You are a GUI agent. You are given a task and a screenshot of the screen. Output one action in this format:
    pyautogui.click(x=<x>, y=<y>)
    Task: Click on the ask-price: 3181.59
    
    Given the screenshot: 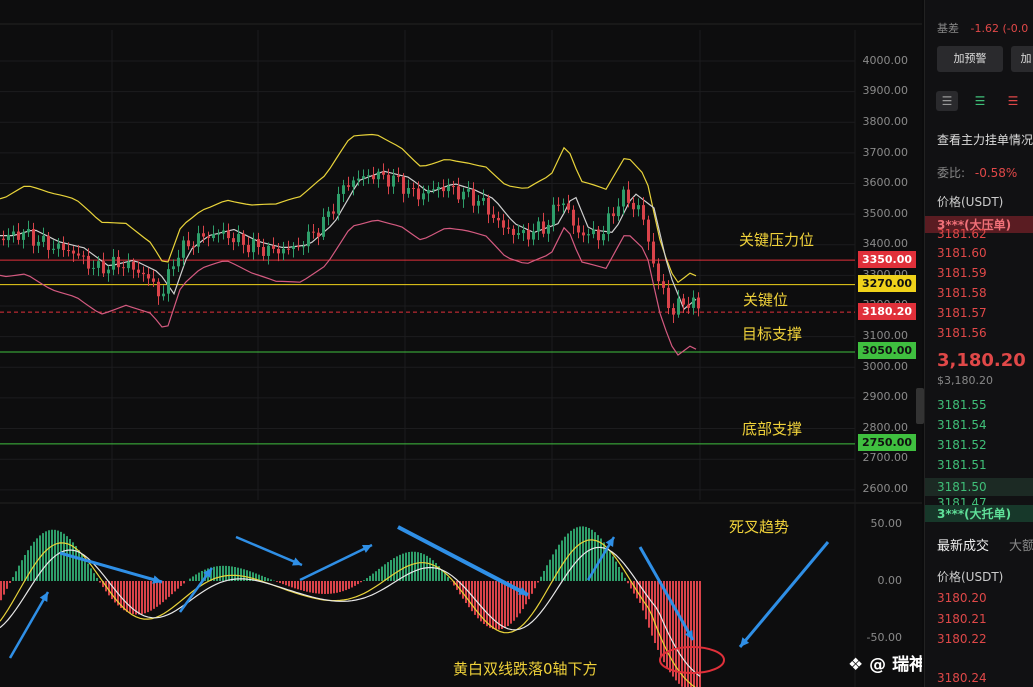 What is the action you would take?
    pyautogui.click(x=962, y=273)
    